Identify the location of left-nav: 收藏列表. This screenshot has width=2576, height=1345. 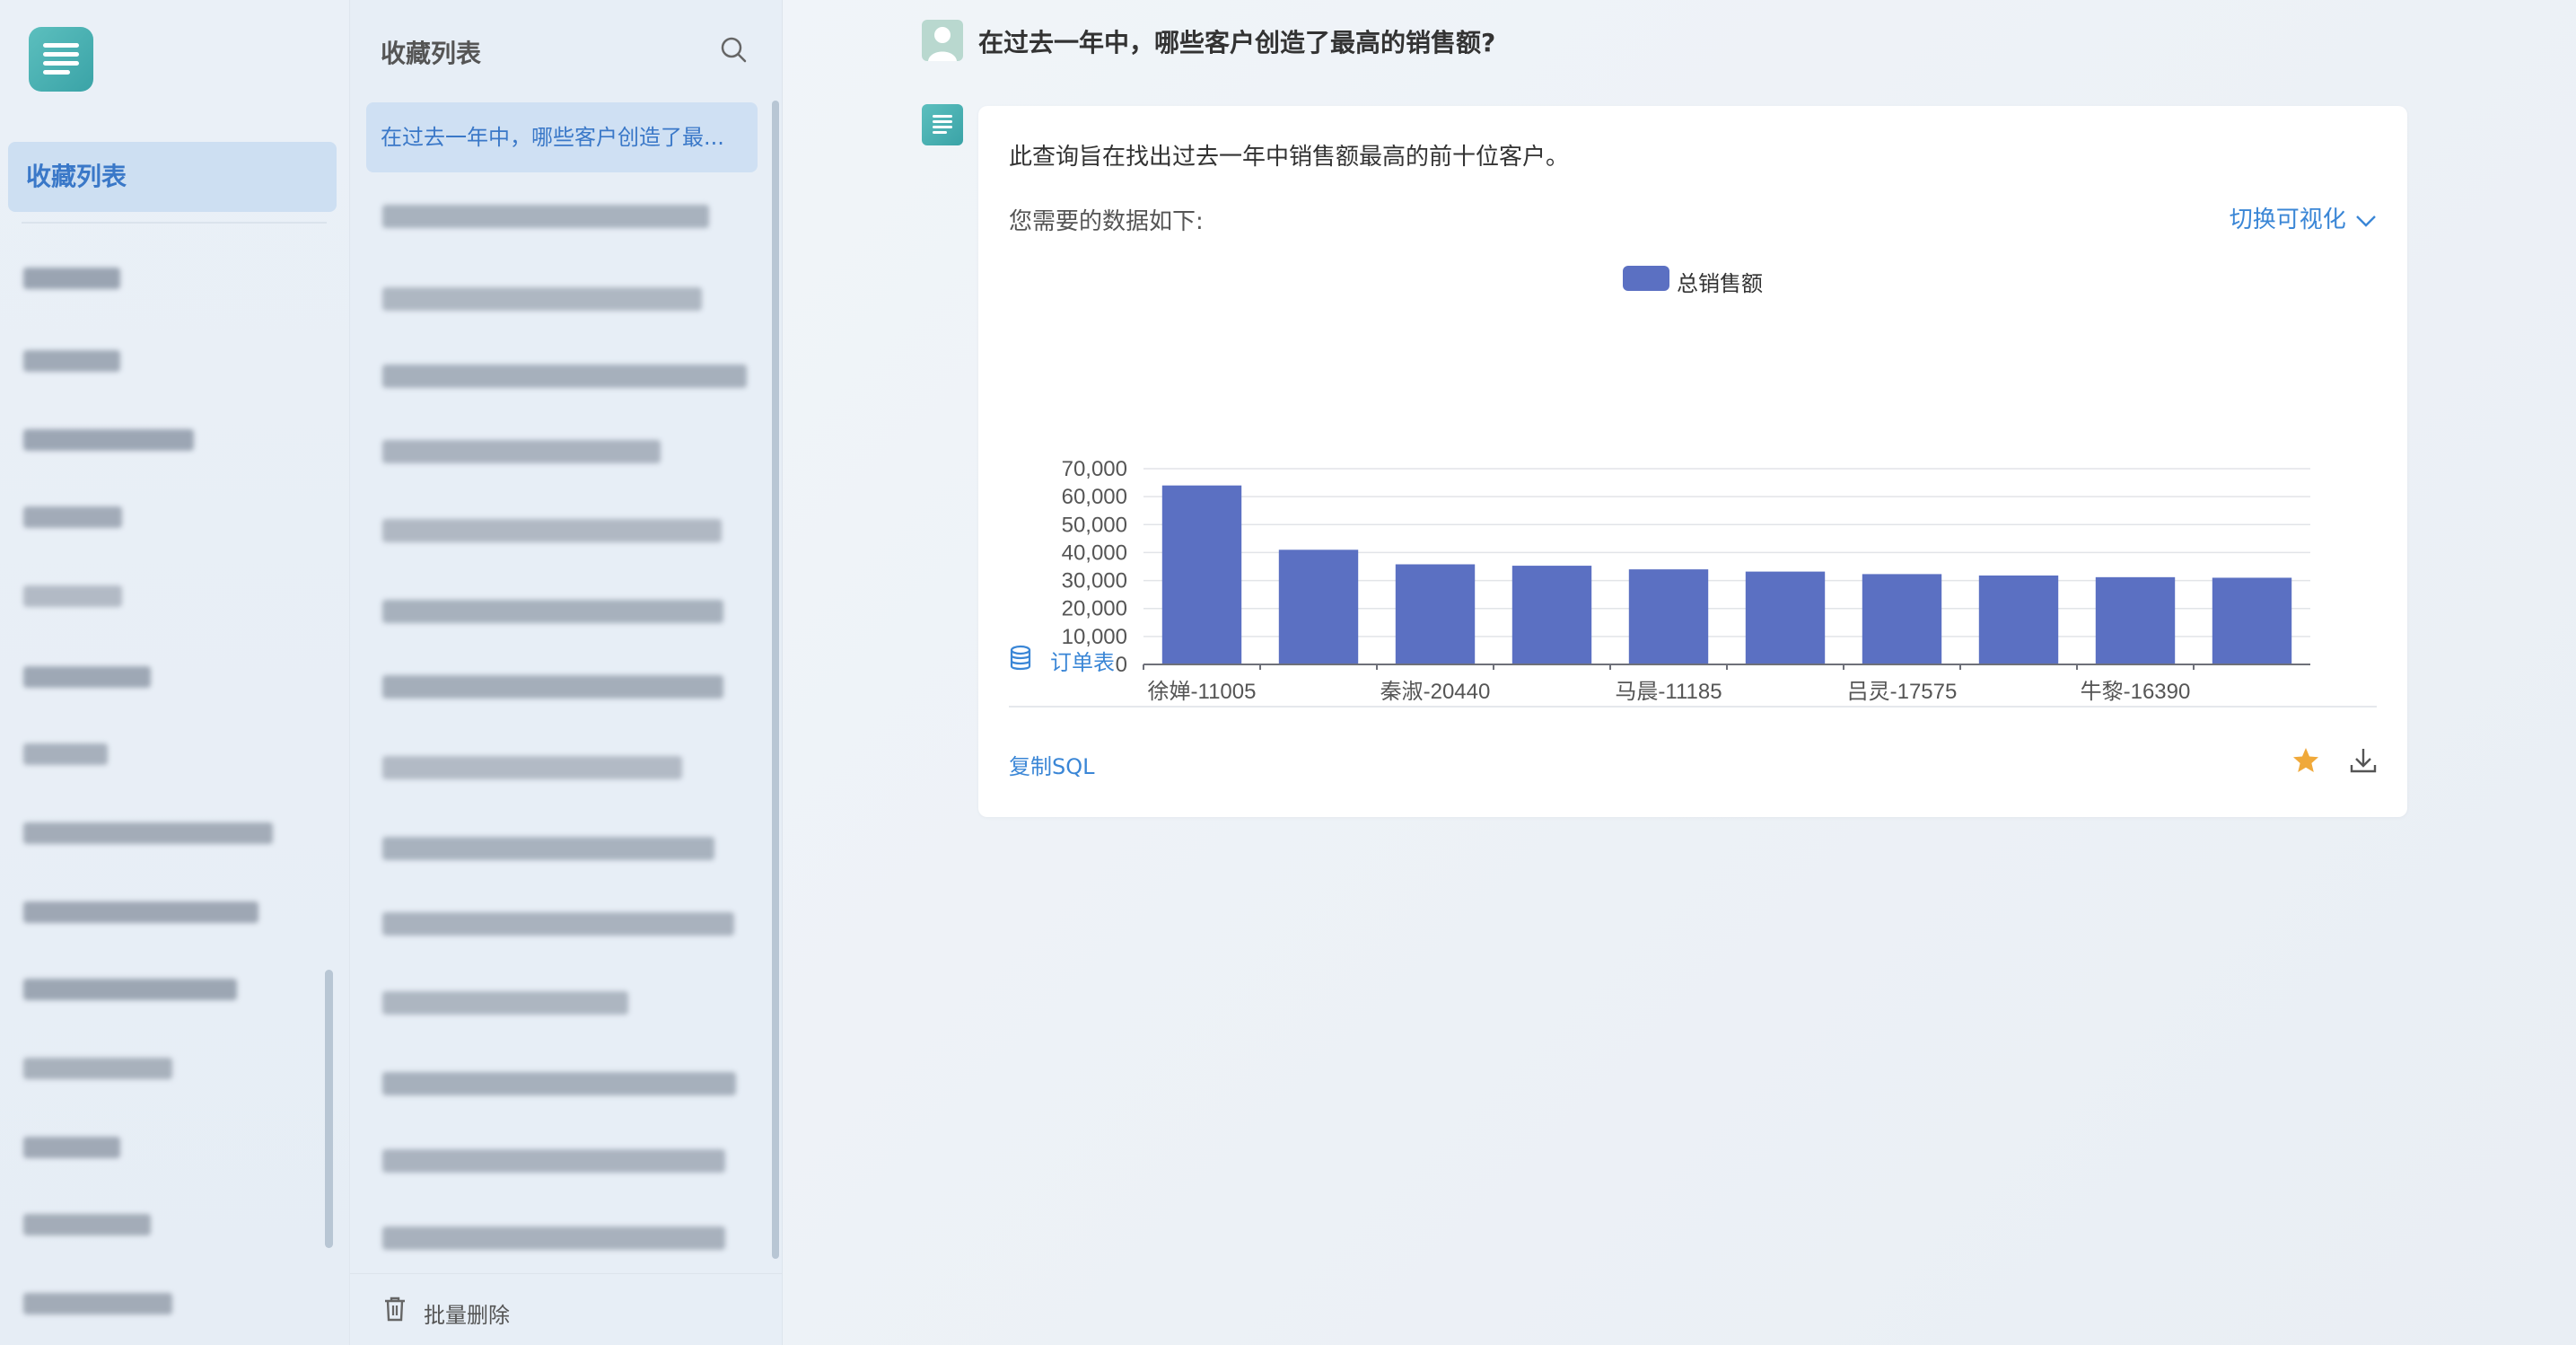
(175, 672).